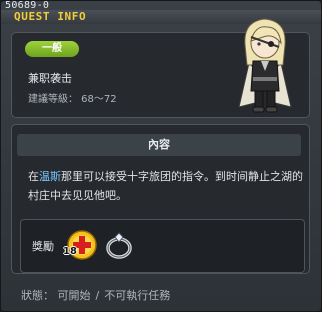  What do you see at coordinates (265, 65) in the screenshot?
I see `npc-portrait-icon` at bounding box center [265, 65].